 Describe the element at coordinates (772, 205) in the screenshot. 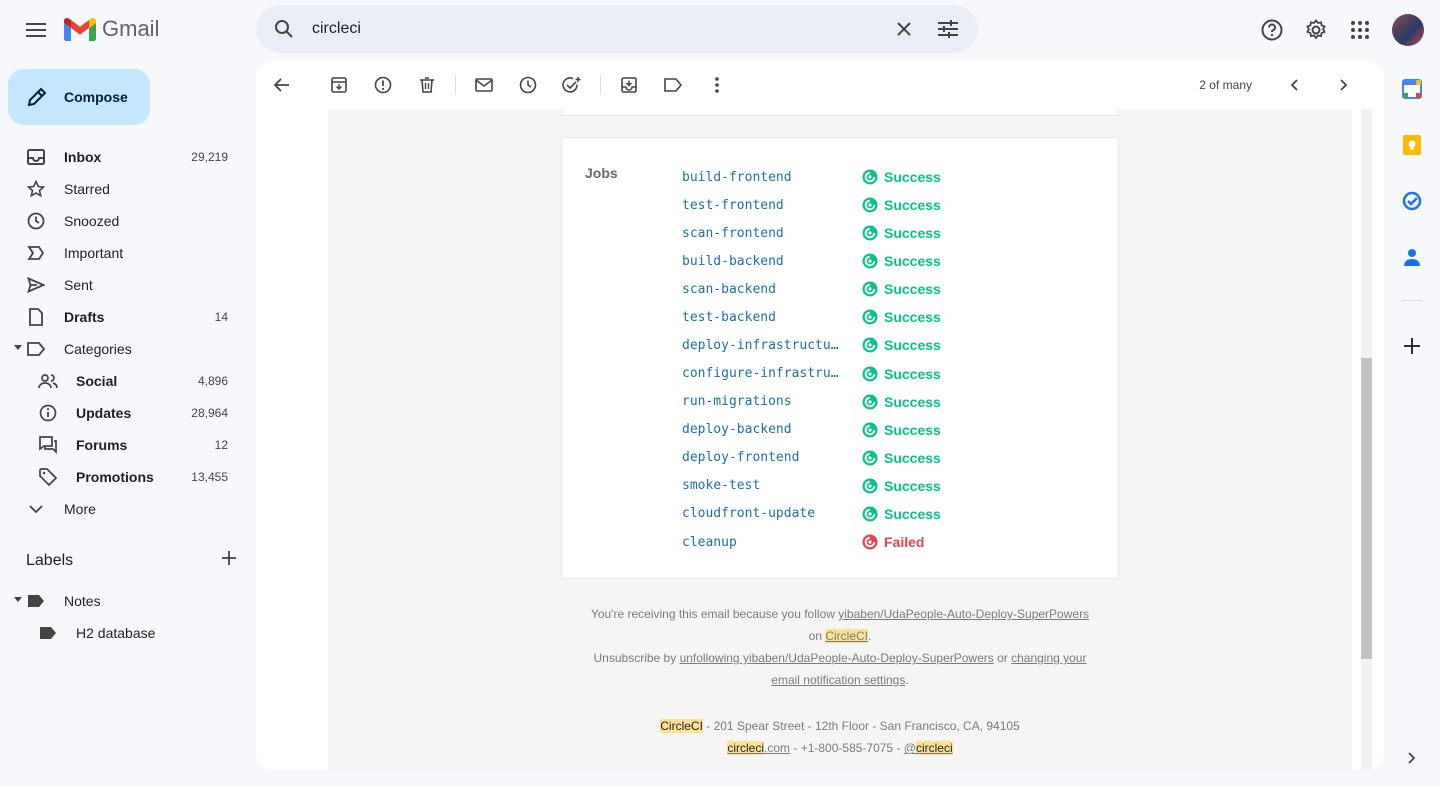

I see `job-name-link: test-frontend` at that location.